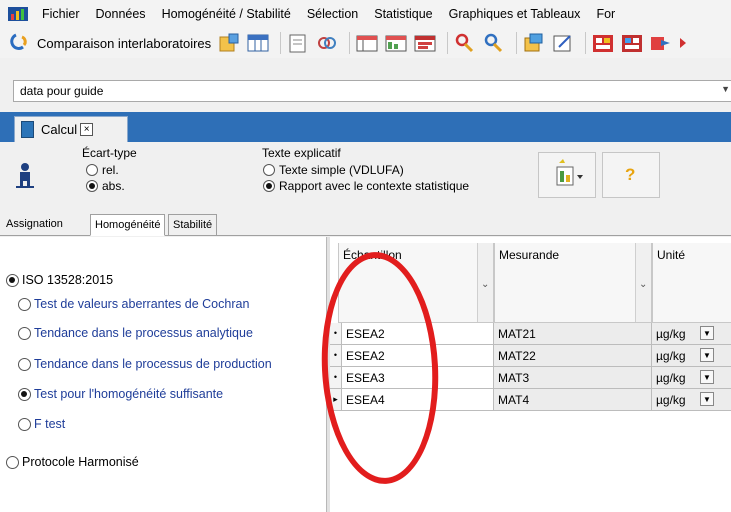  I want to click on export-icon, so click(534, 43).